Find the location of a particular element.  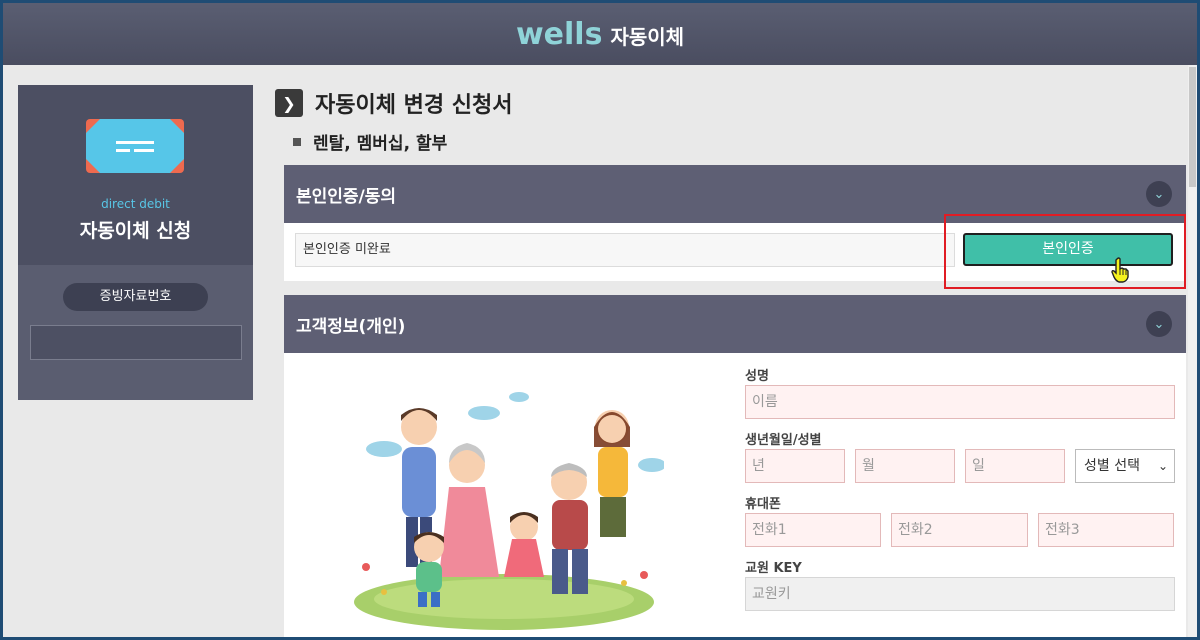

phone2-field: 전화2 is located at coordinates (959, 530).